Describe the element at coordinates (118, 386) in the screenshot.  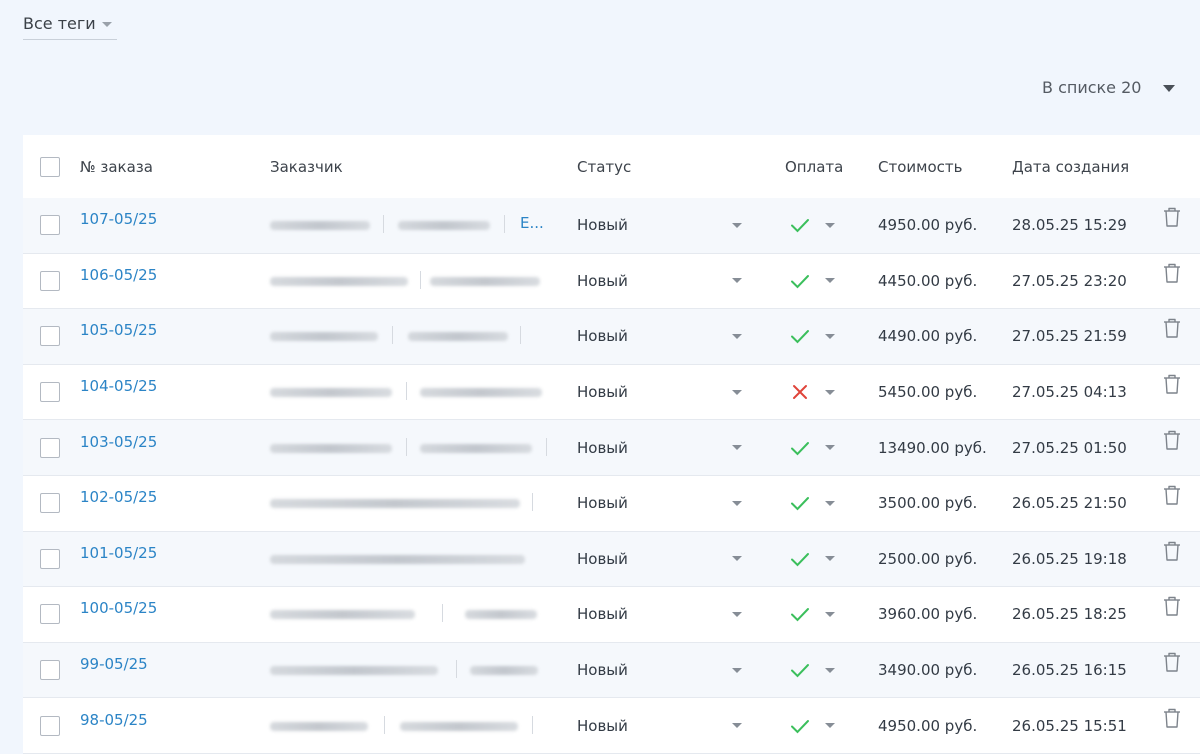
I see `order-number-link: 104-05/25` at that location.